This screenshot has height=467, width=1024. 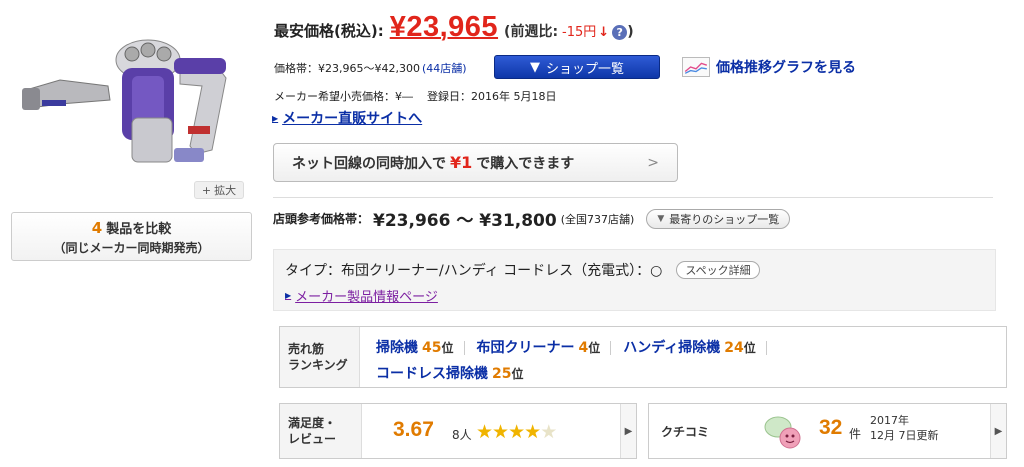 I want to click on store-price-label: 店頭参考価格帯：, so click(x=321, y=219).